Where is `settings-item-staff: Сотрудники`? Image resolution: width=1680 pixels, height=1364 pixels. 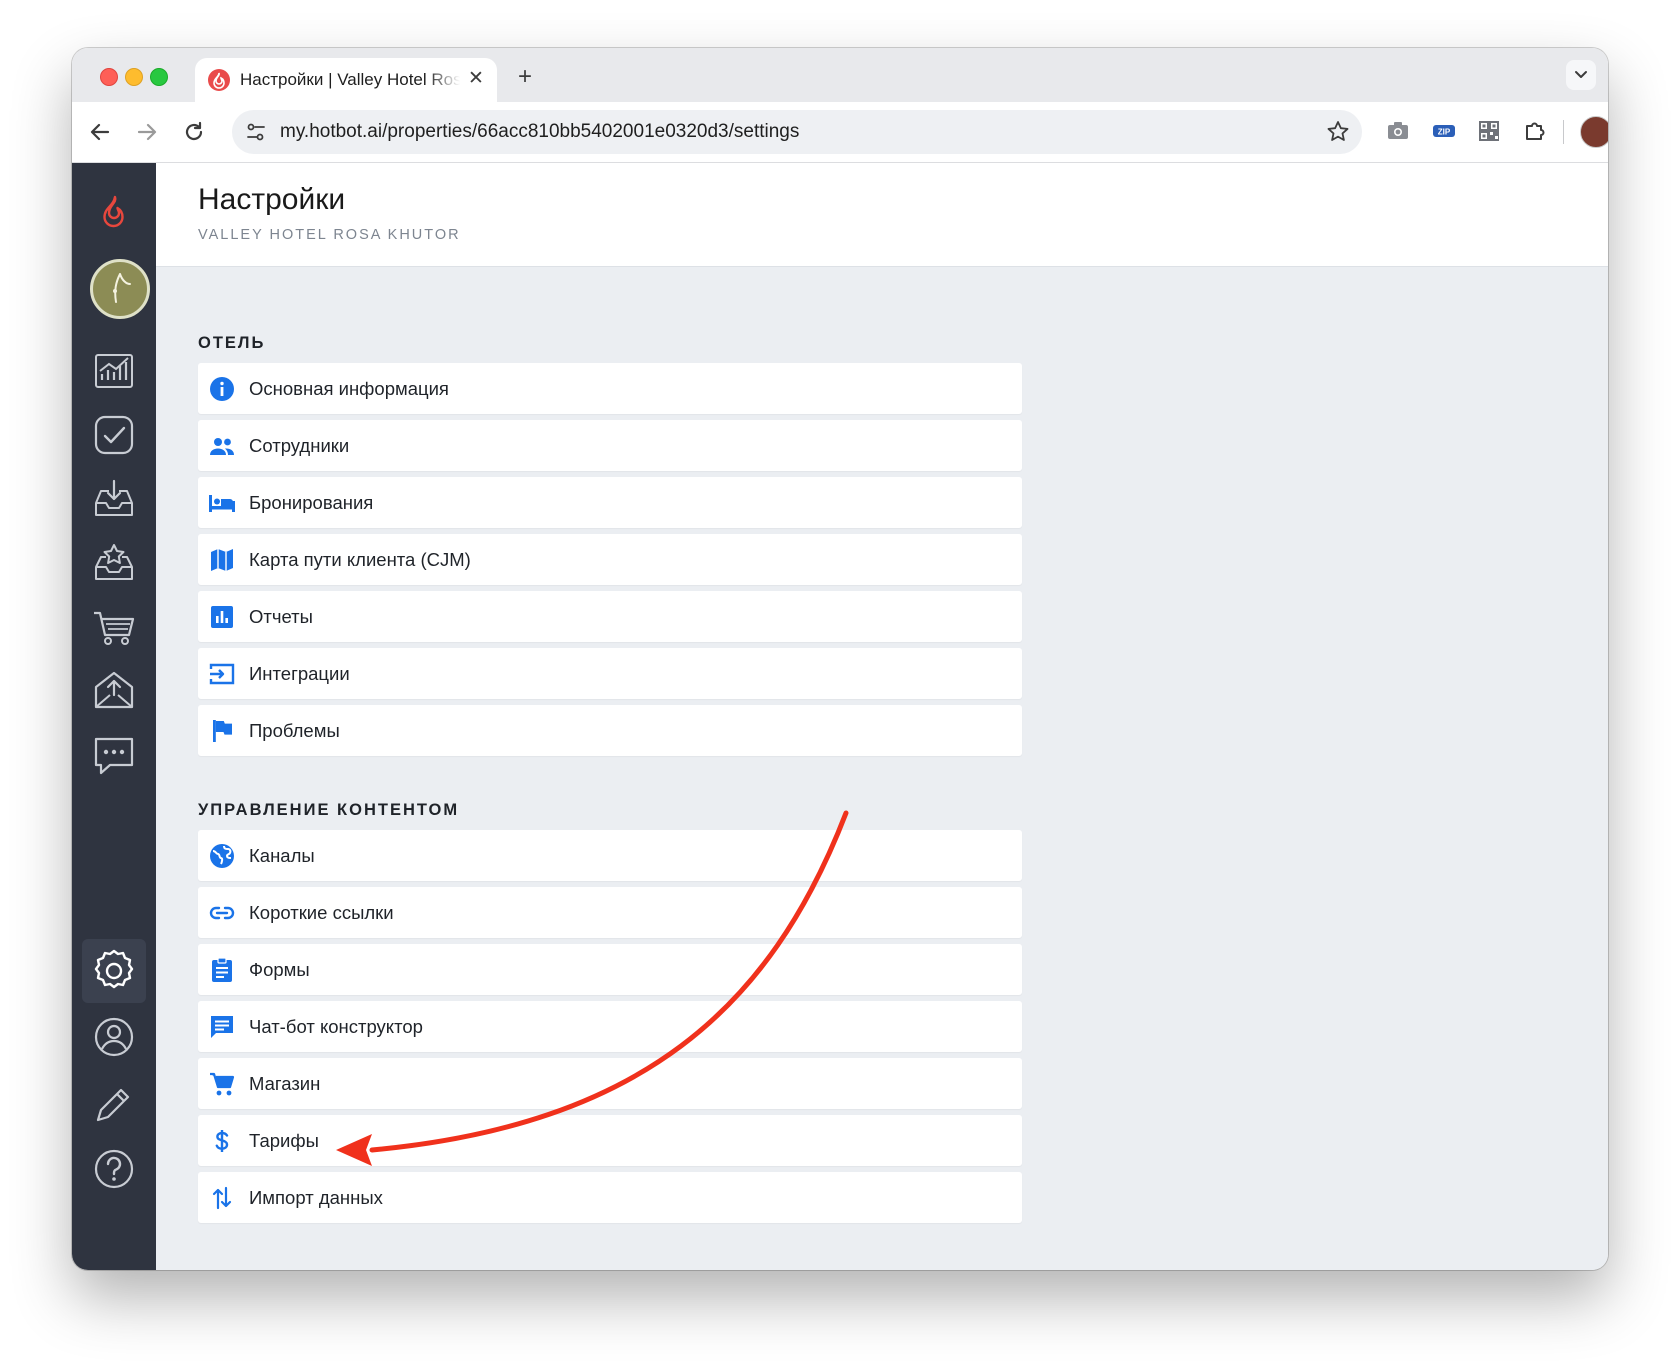
settings-item-staff: Сотрудники is located at coordinates (610, 445).